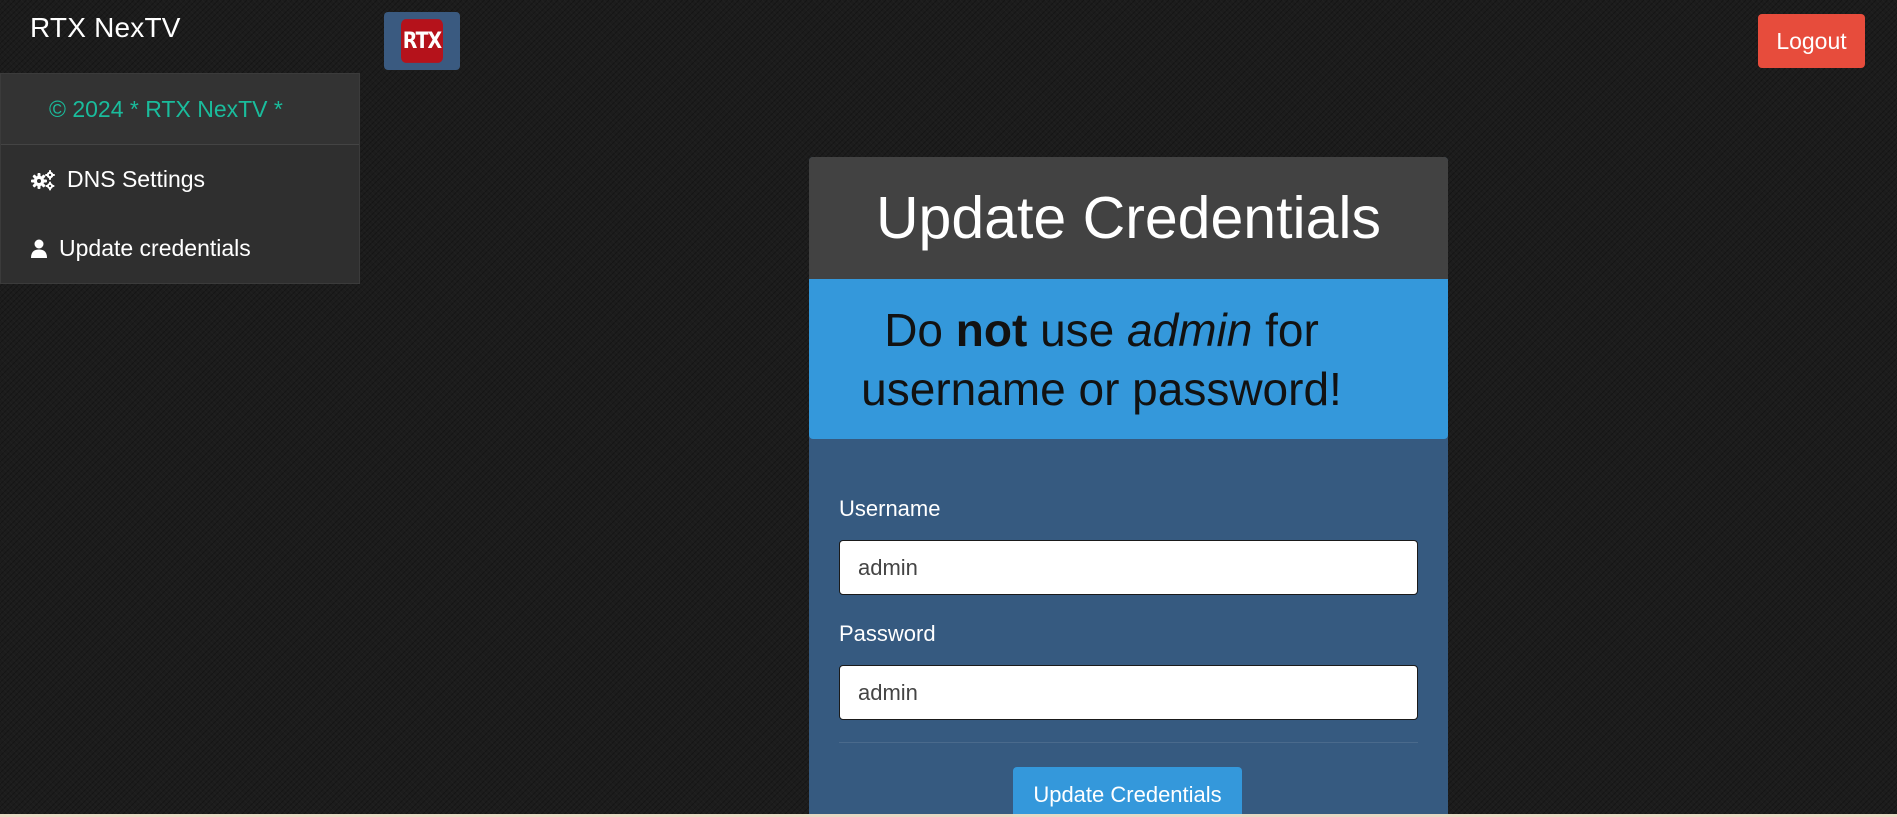  I want to click on password-label: Password, so click(887, 633).